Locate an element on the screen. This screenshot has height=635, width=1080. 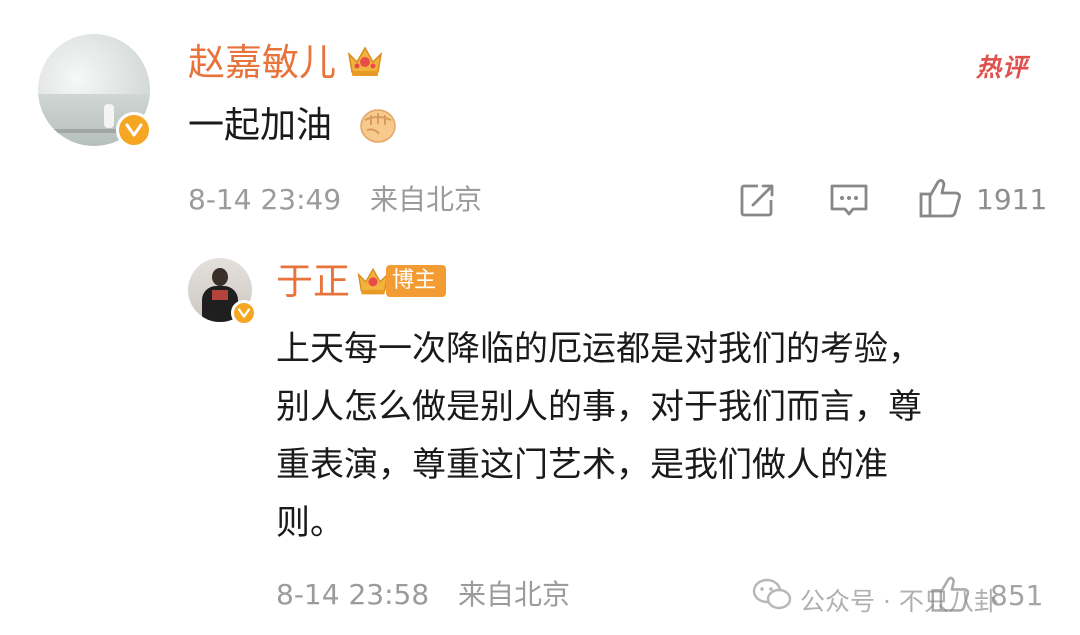
blogger-badge: 博主 is located at coordinates (416, 281).